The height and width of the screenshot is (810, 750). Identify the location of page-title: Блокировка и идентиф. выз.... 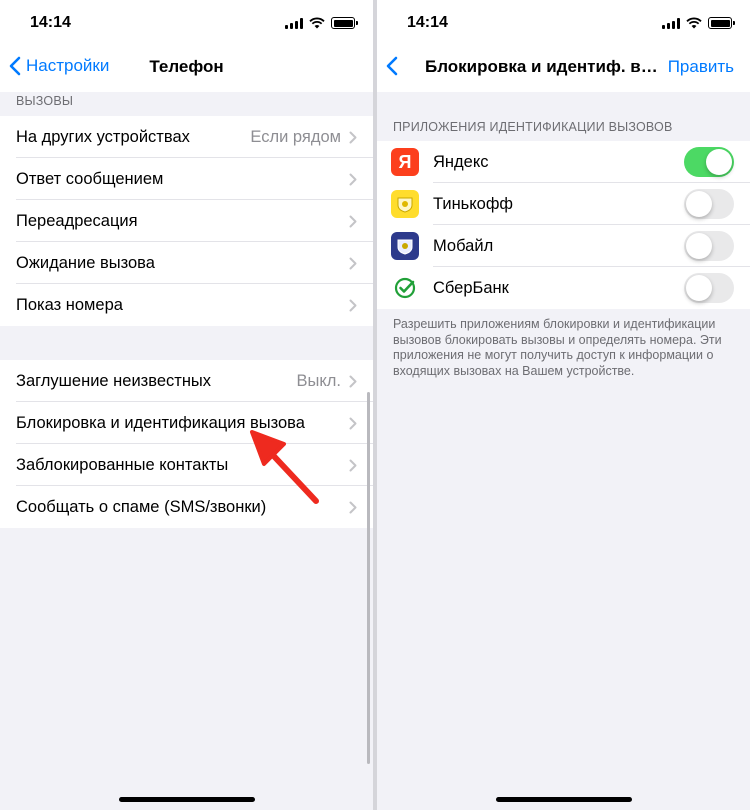
(545, 66).